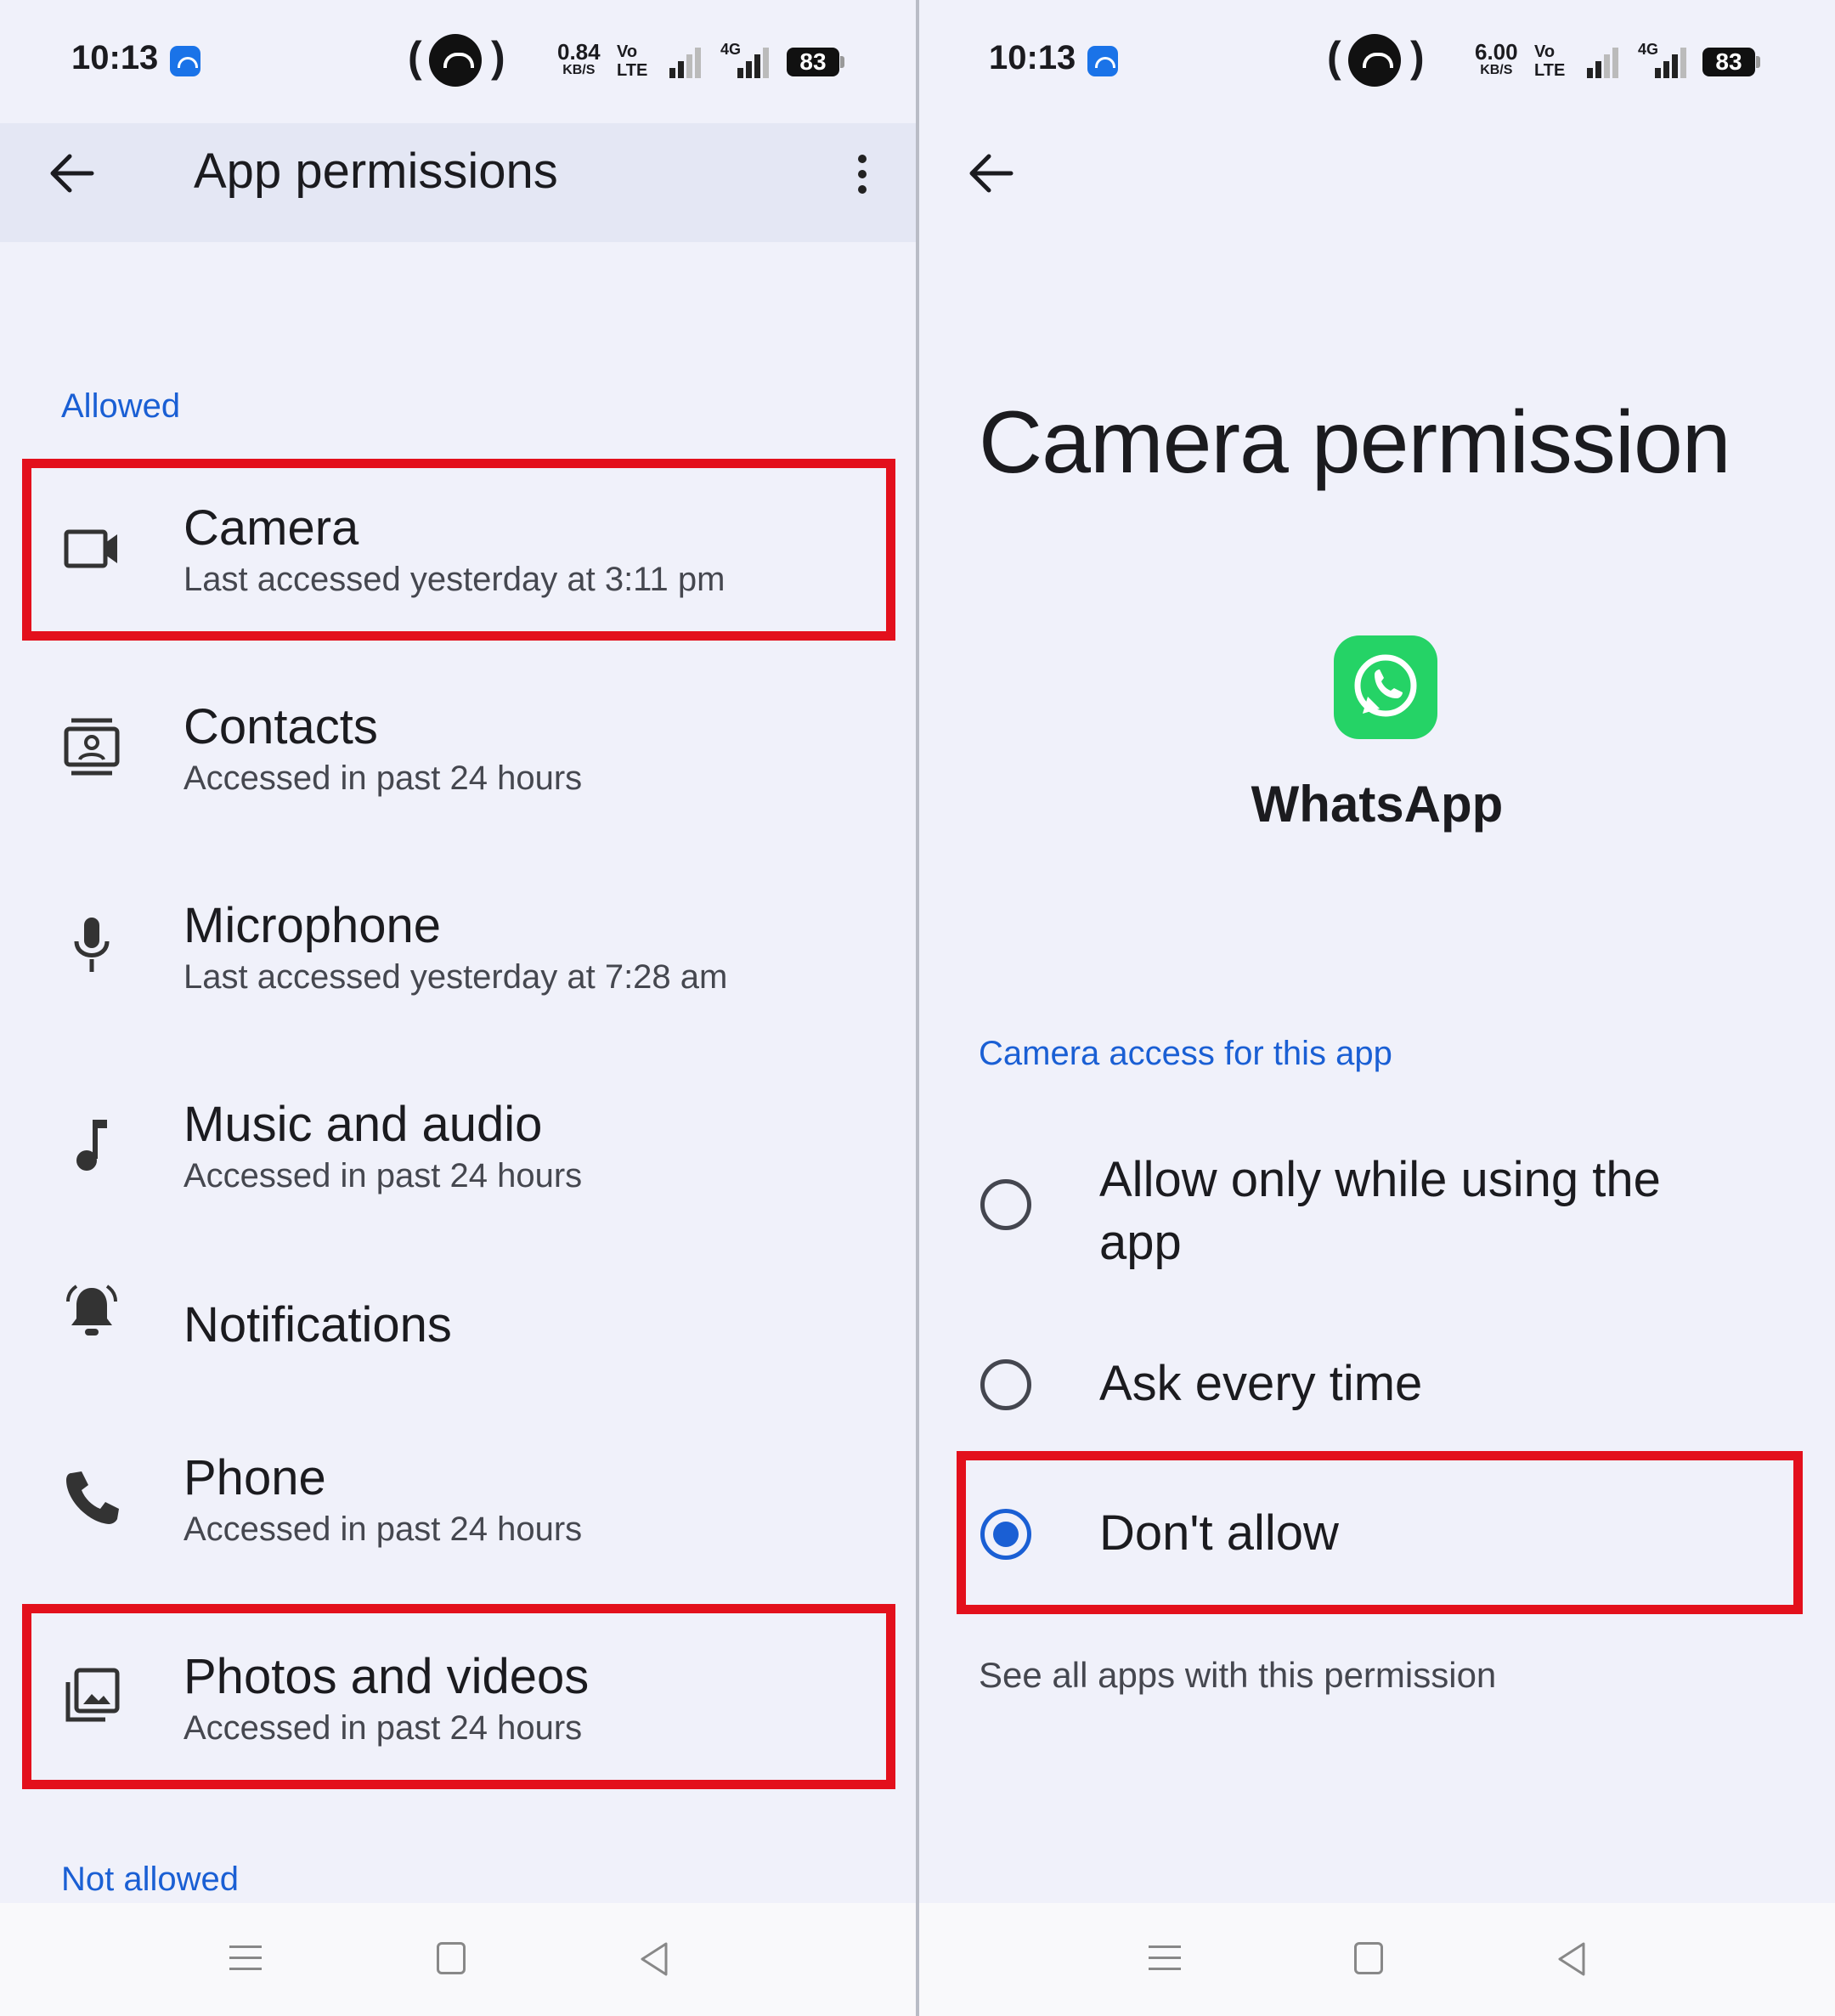 The image size is (1835, 2016). Describe the element at coordinates (579, 58) in the screenshot. I see `network-speed: 0.84 KB/S` at that location.